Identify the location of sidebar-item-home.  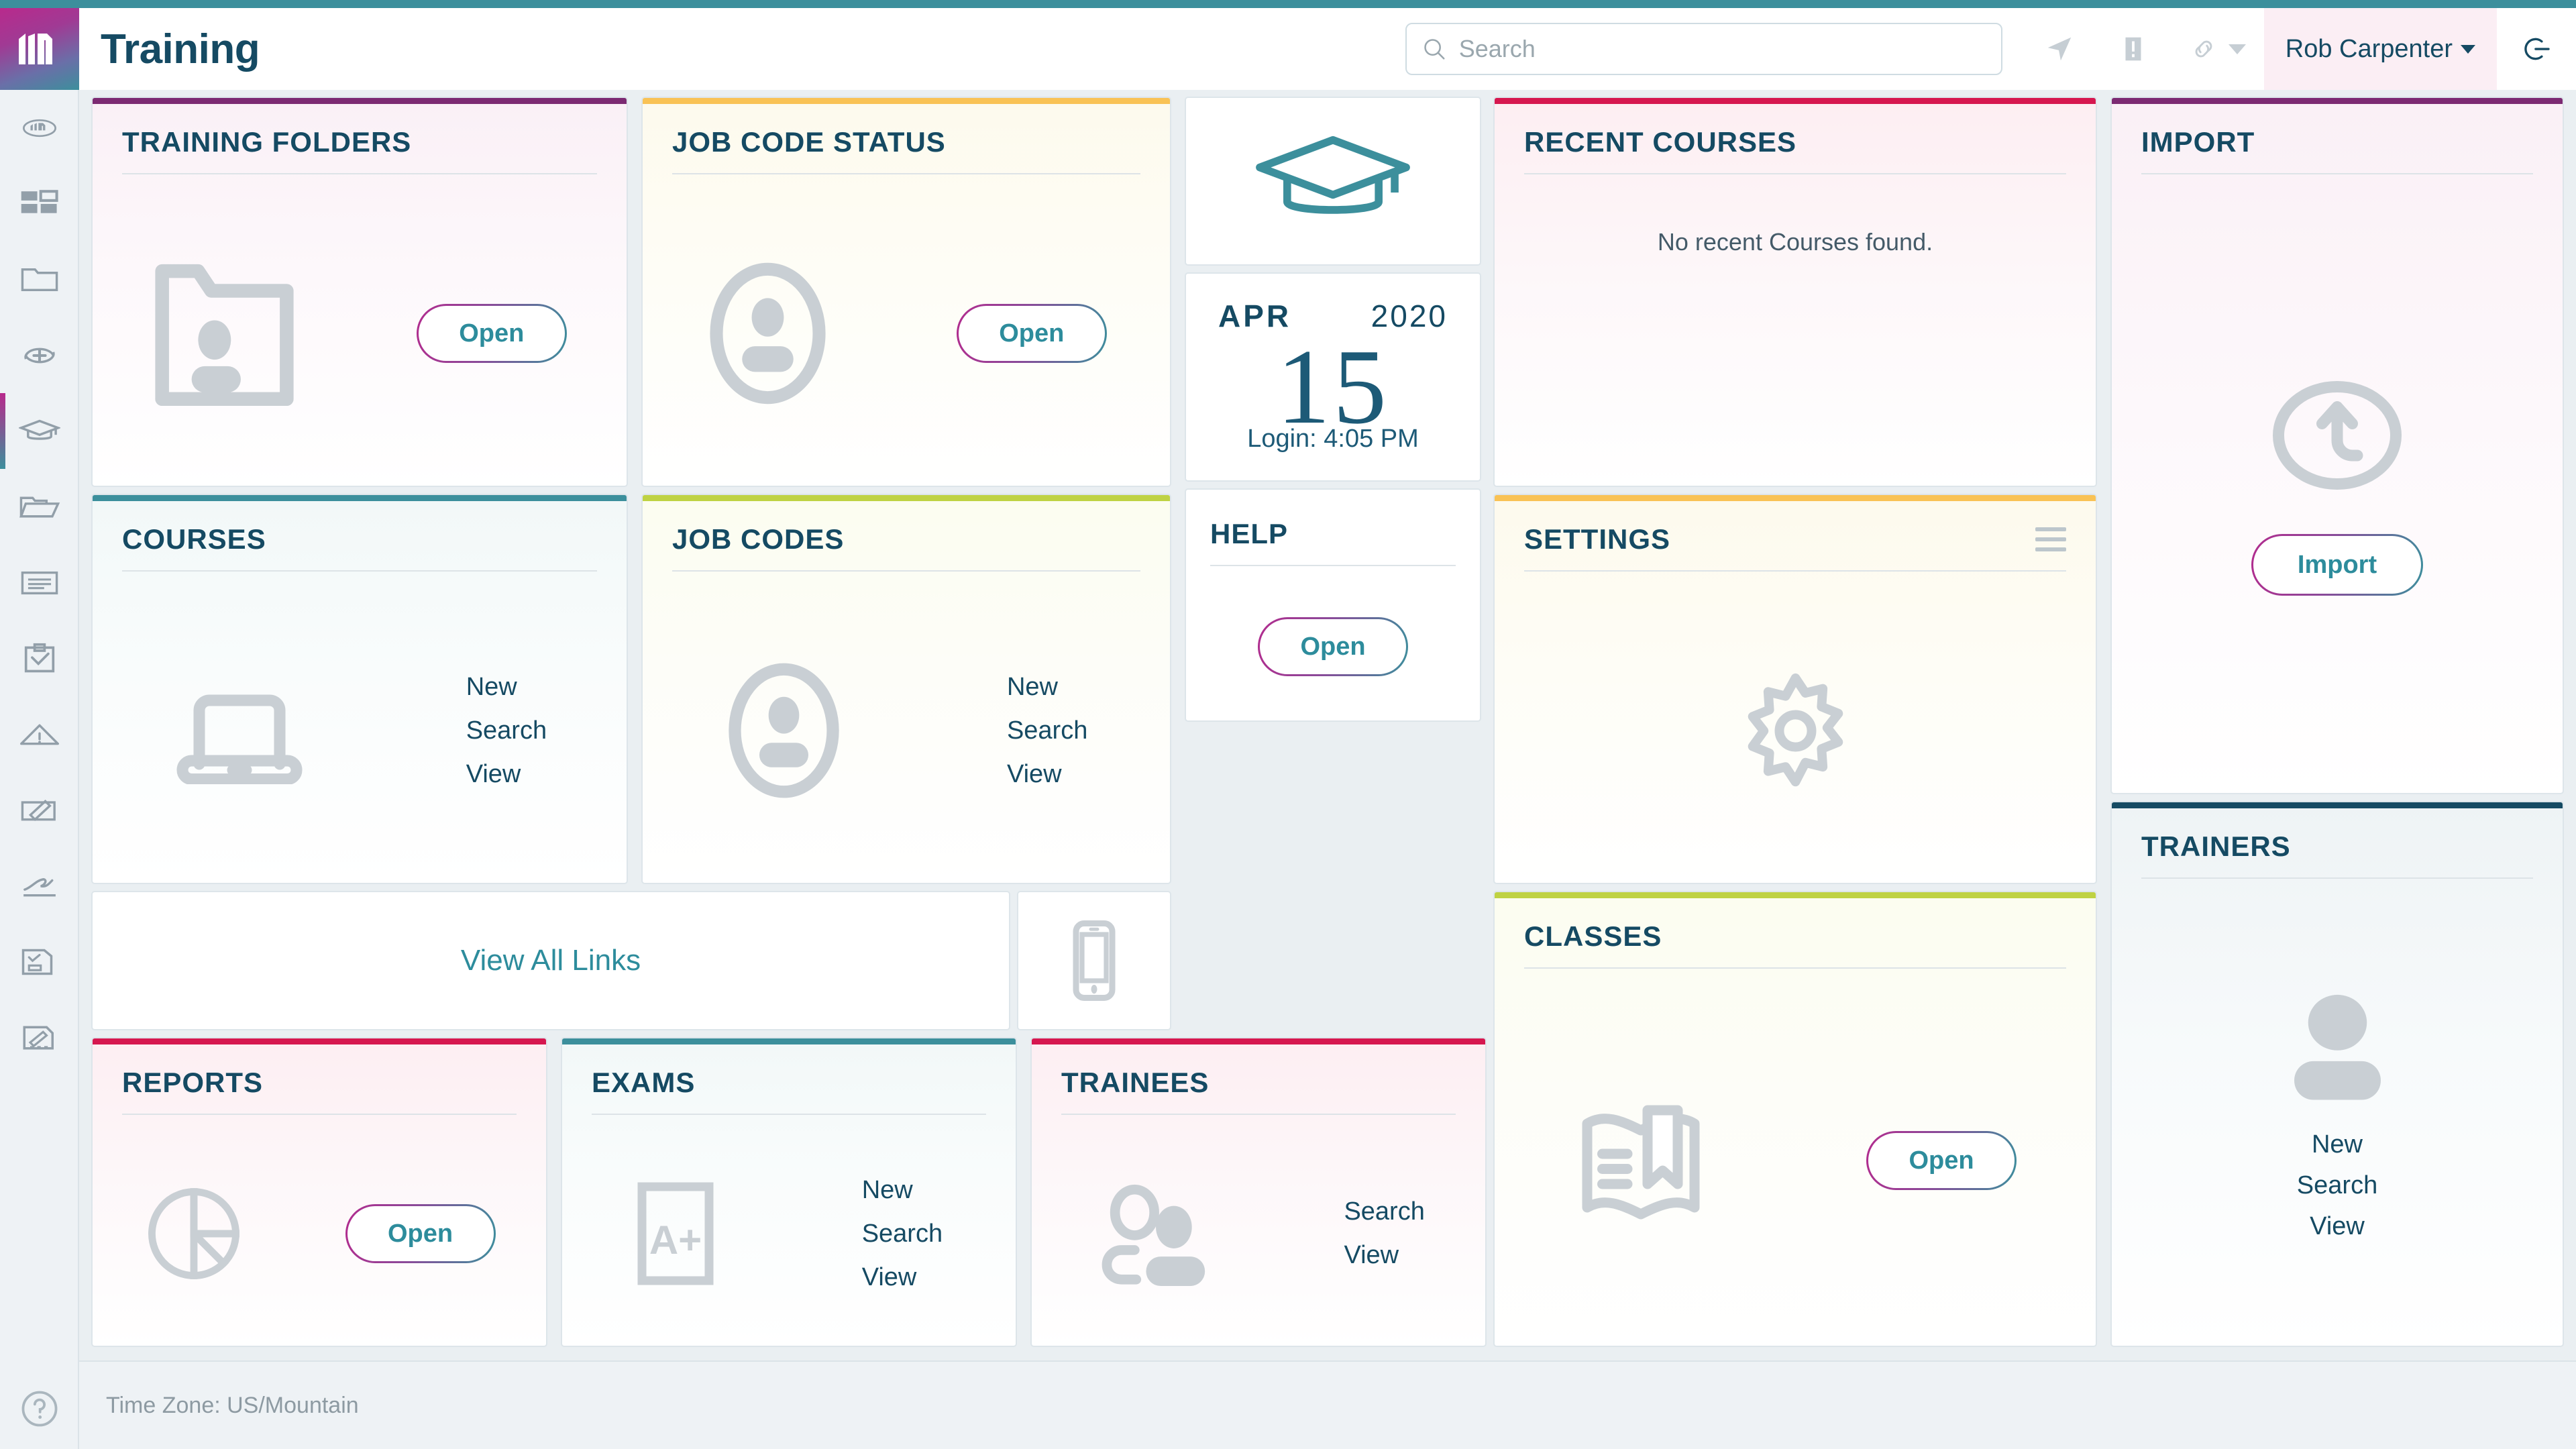
(39, 128).